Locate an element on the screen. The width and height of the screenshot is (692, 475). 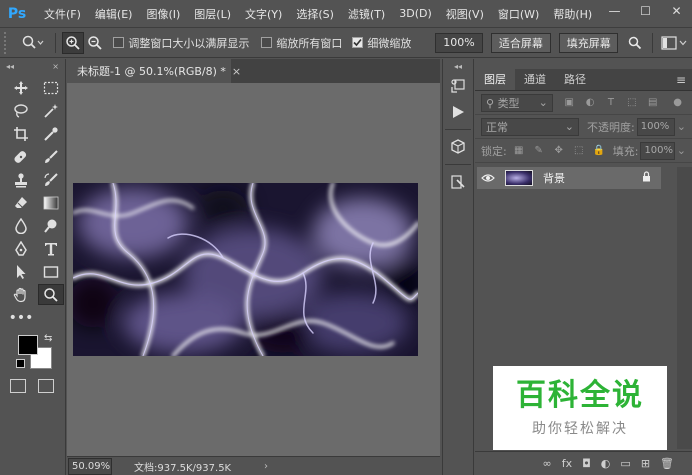
new-layer-icon: ⊞ is located at coordinates (645, 463).